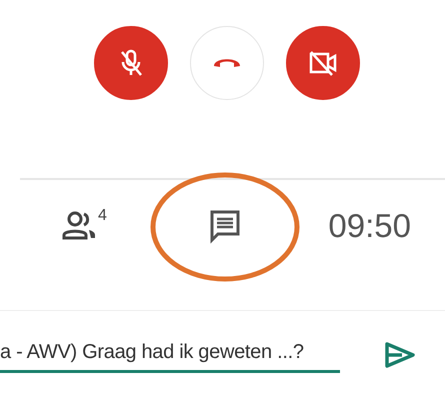 This screenshot has width=445, height=415. What do you see at coordinates (369, 226) in the screenshot?
I see `meeting-time: 09:50` at bounding box center [369, 226].